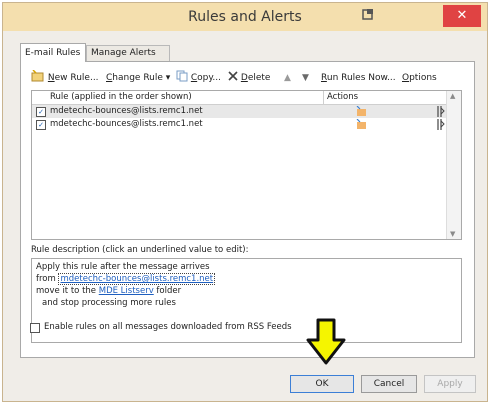 The image size is (490, 404). What do you see at coordinates (126, 291) in the screenshot?
I see `folder-link: MDE Listserv` at bounding box center [126, 291].